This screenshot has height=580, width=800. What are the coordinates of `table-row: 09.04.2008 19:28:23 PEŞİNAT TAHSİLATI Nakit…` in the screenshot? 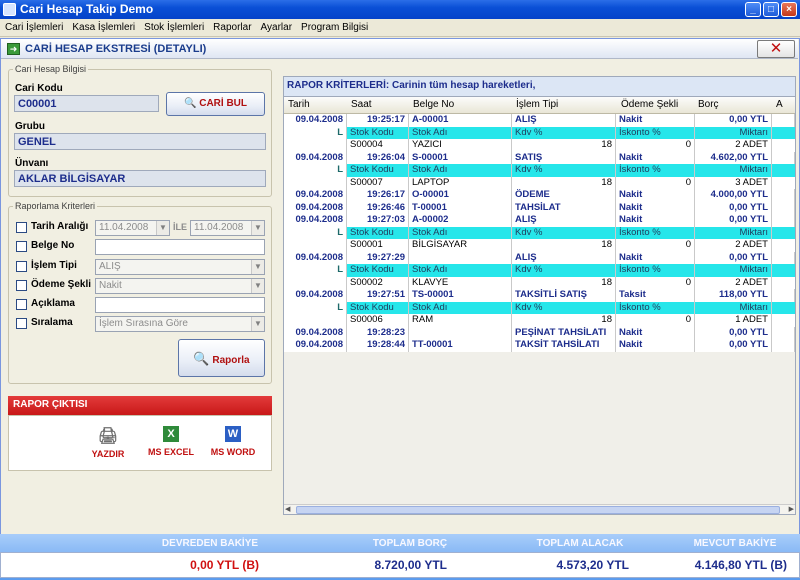 It's located at (539, 332).